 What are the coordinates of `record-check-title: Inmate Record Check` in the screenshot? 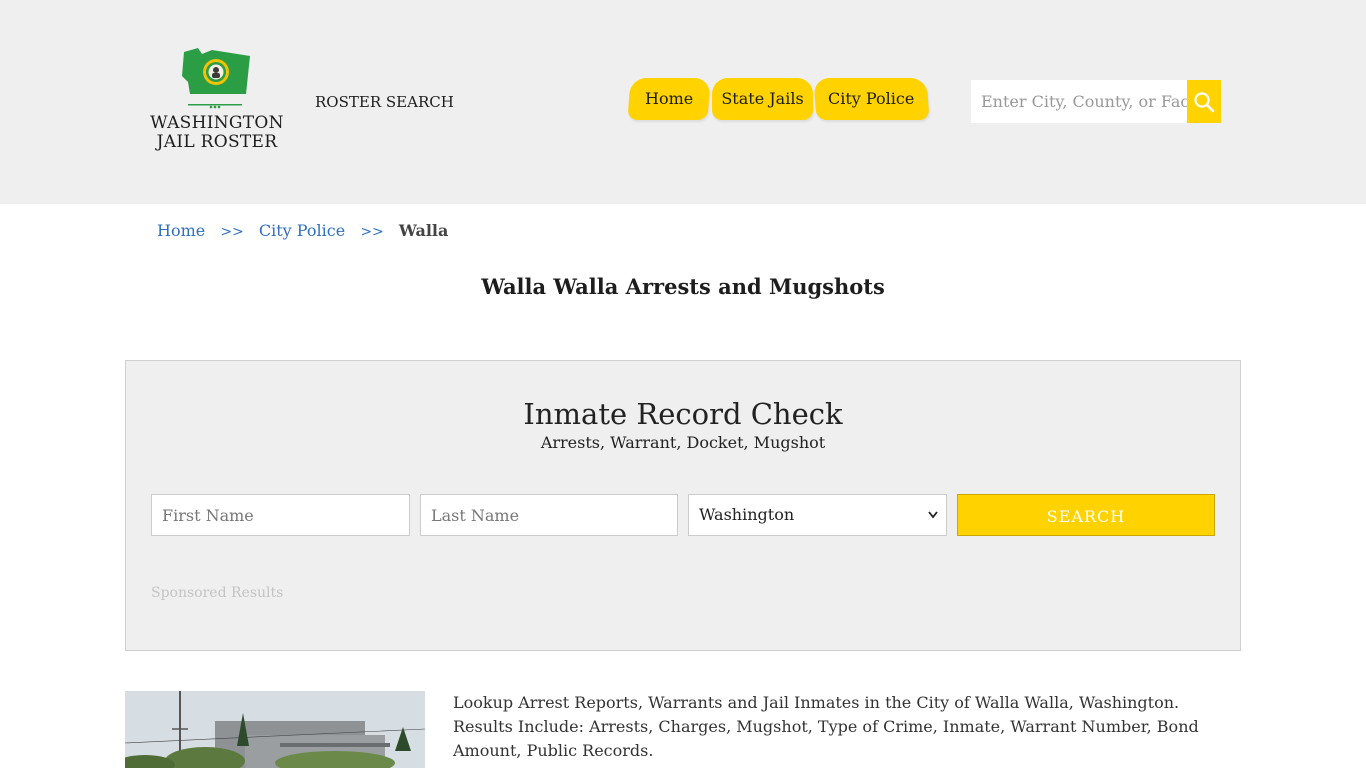 It's located at (683, 414).